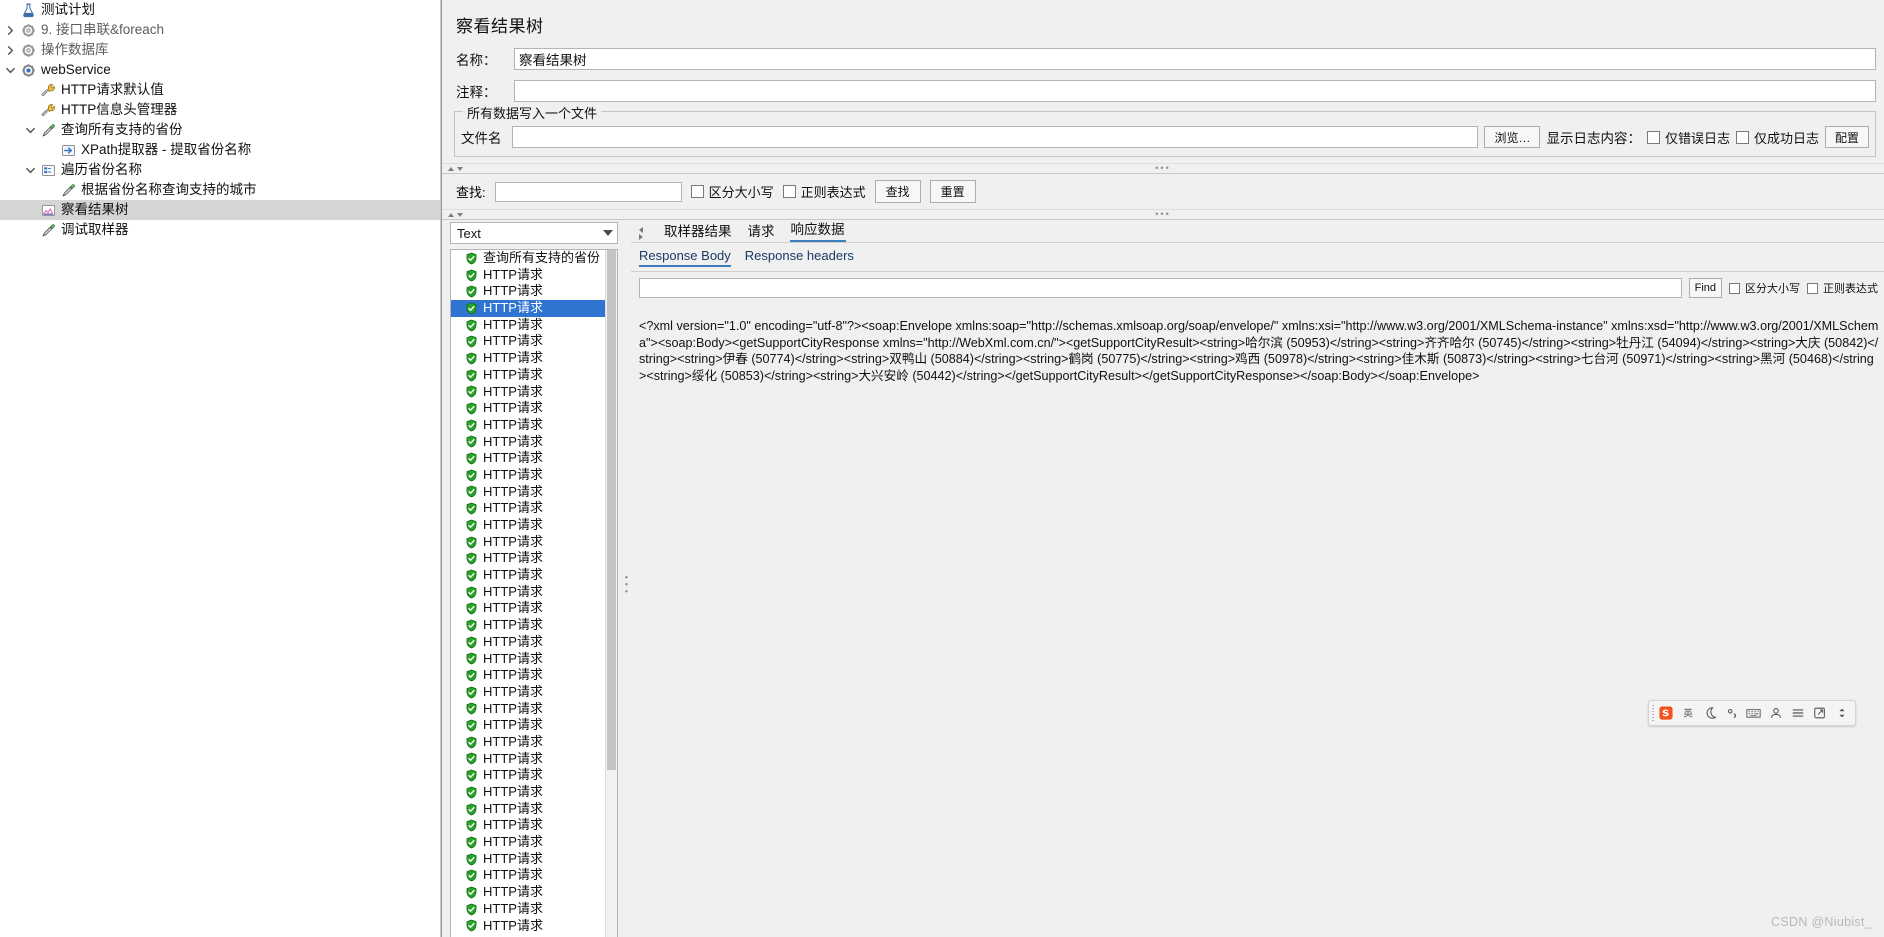 Image resolution: width=1884 pixels, height=937 pixels. What do you see at coordinates (761, 231) in the screenshot?
I see `tab-1: 请求` at bounding box center [761, 231].